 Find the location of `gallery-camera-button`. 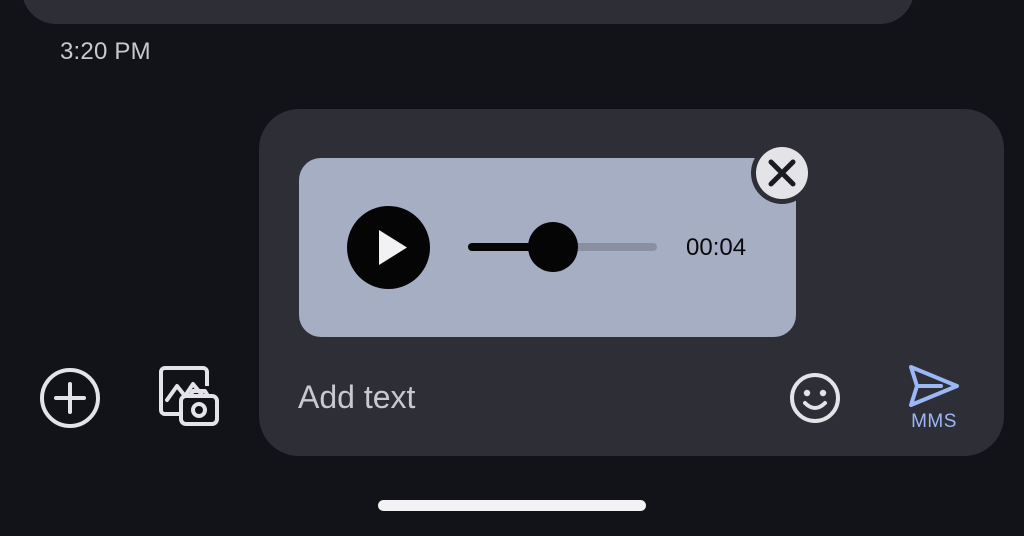

gallery-camera-button is located at coordinates (189, 398).